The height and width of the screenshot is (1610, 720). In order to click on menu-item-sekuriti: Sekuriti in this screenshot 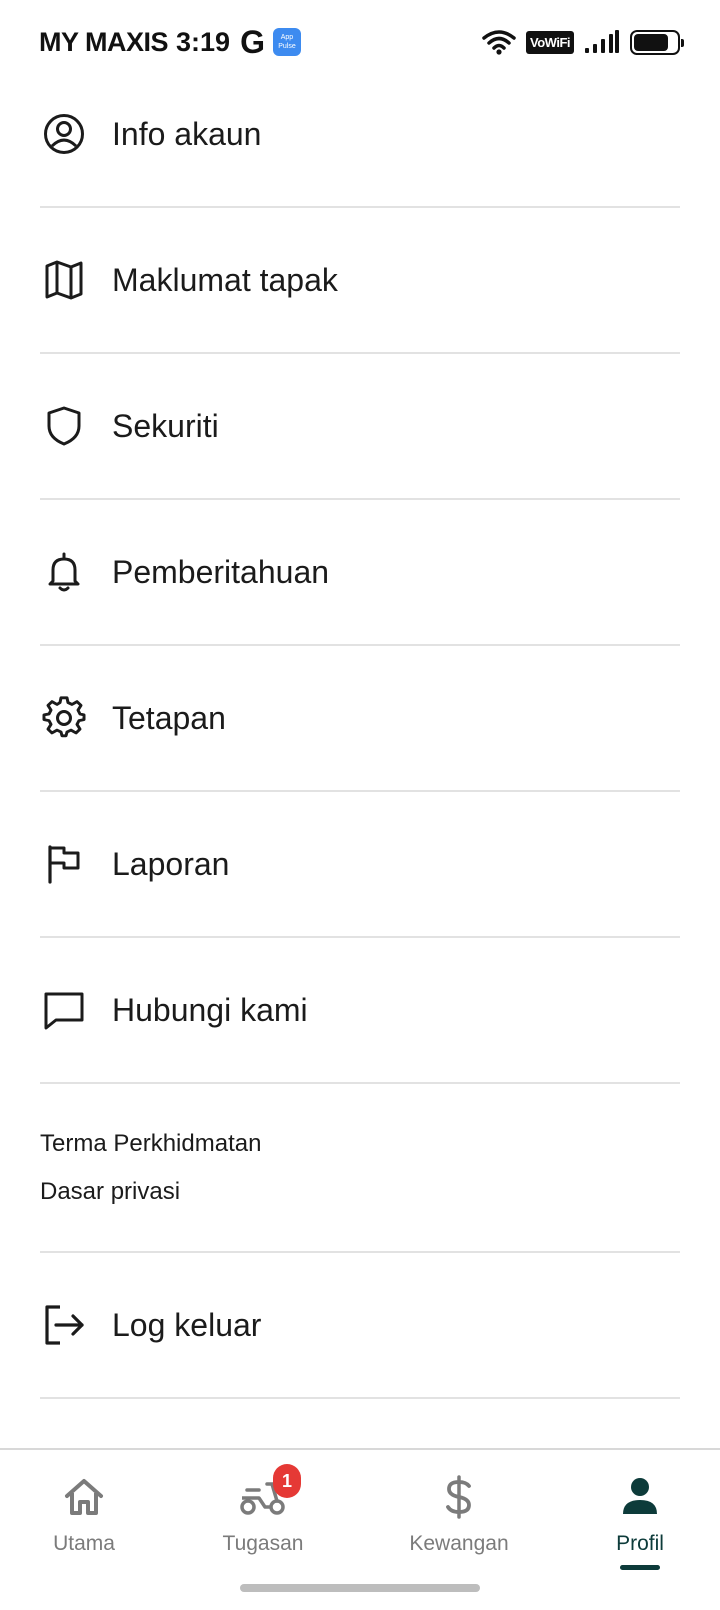, I will do `click(360, 427)`.